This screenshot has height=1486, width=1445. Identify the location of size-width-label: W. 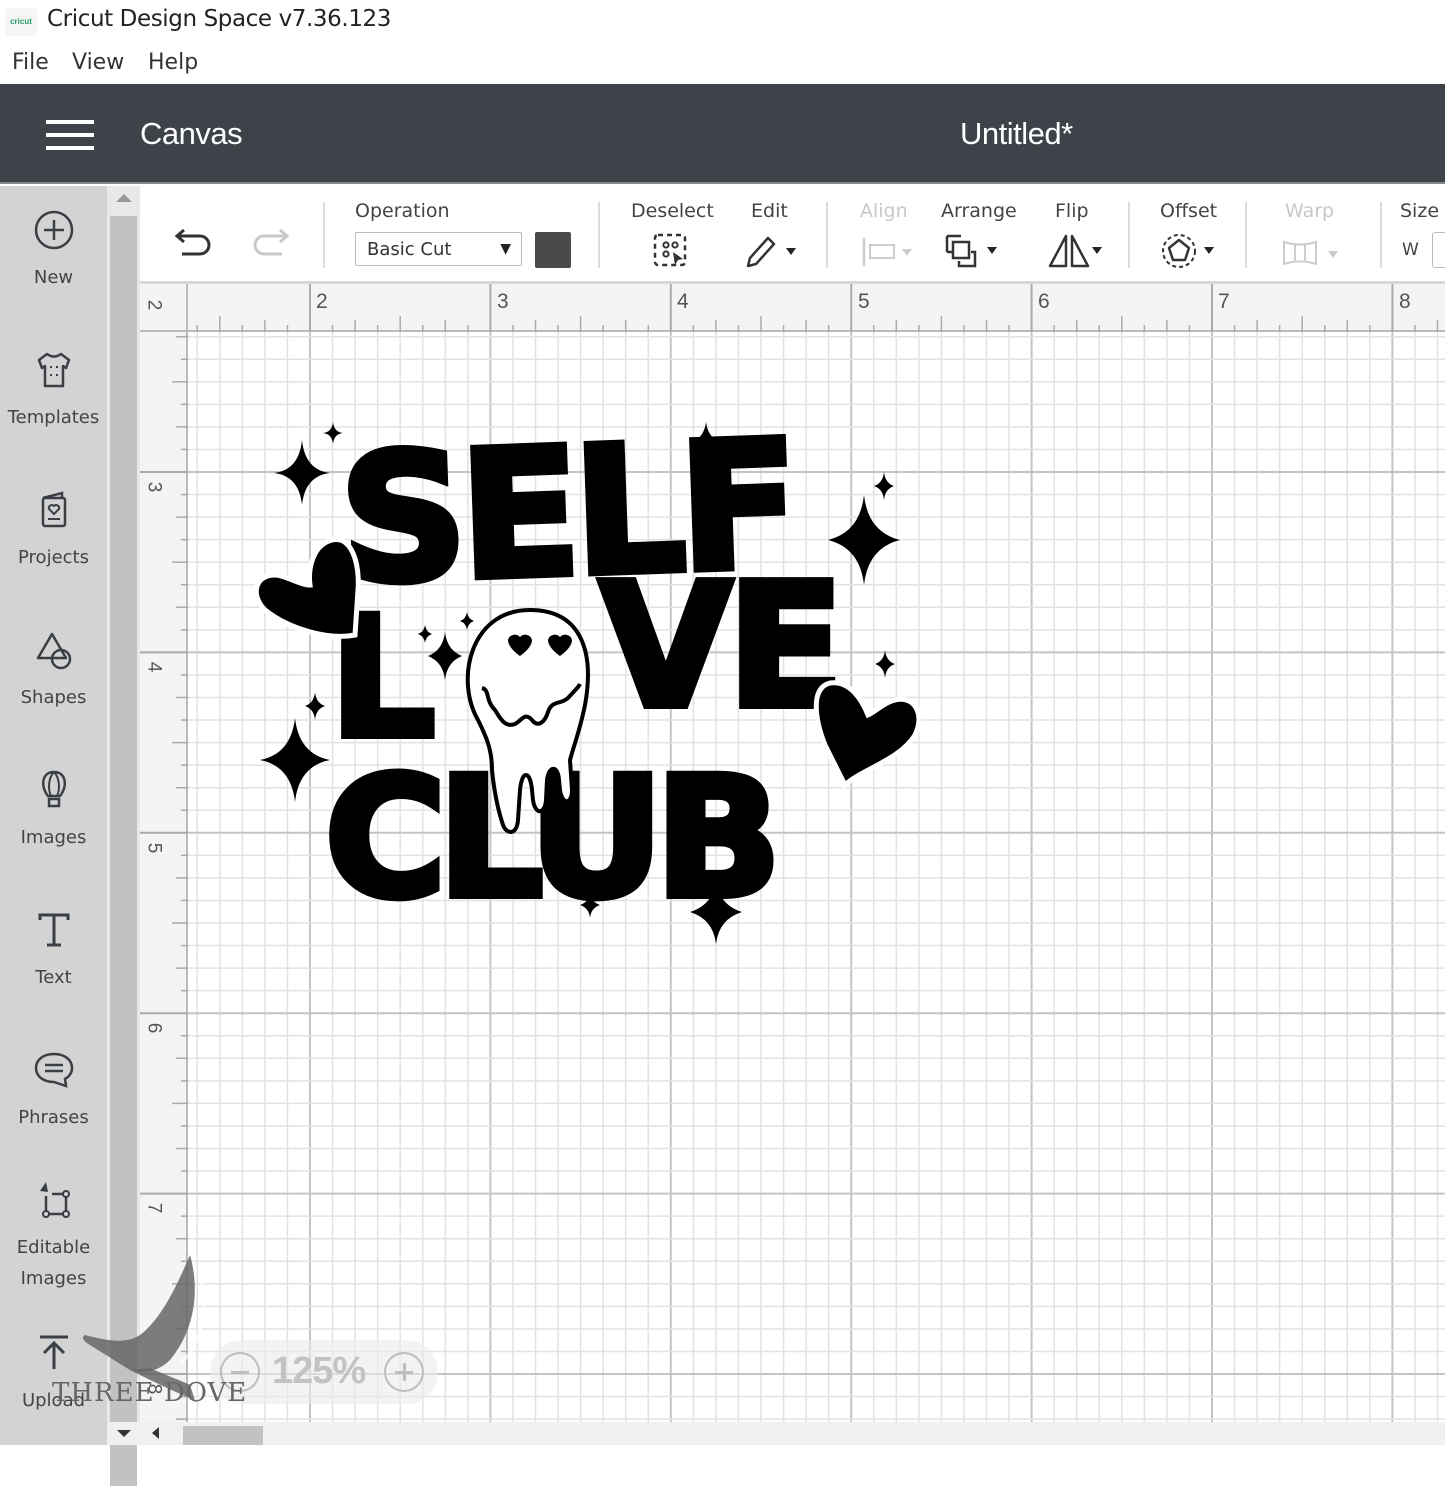
(1410, 250).